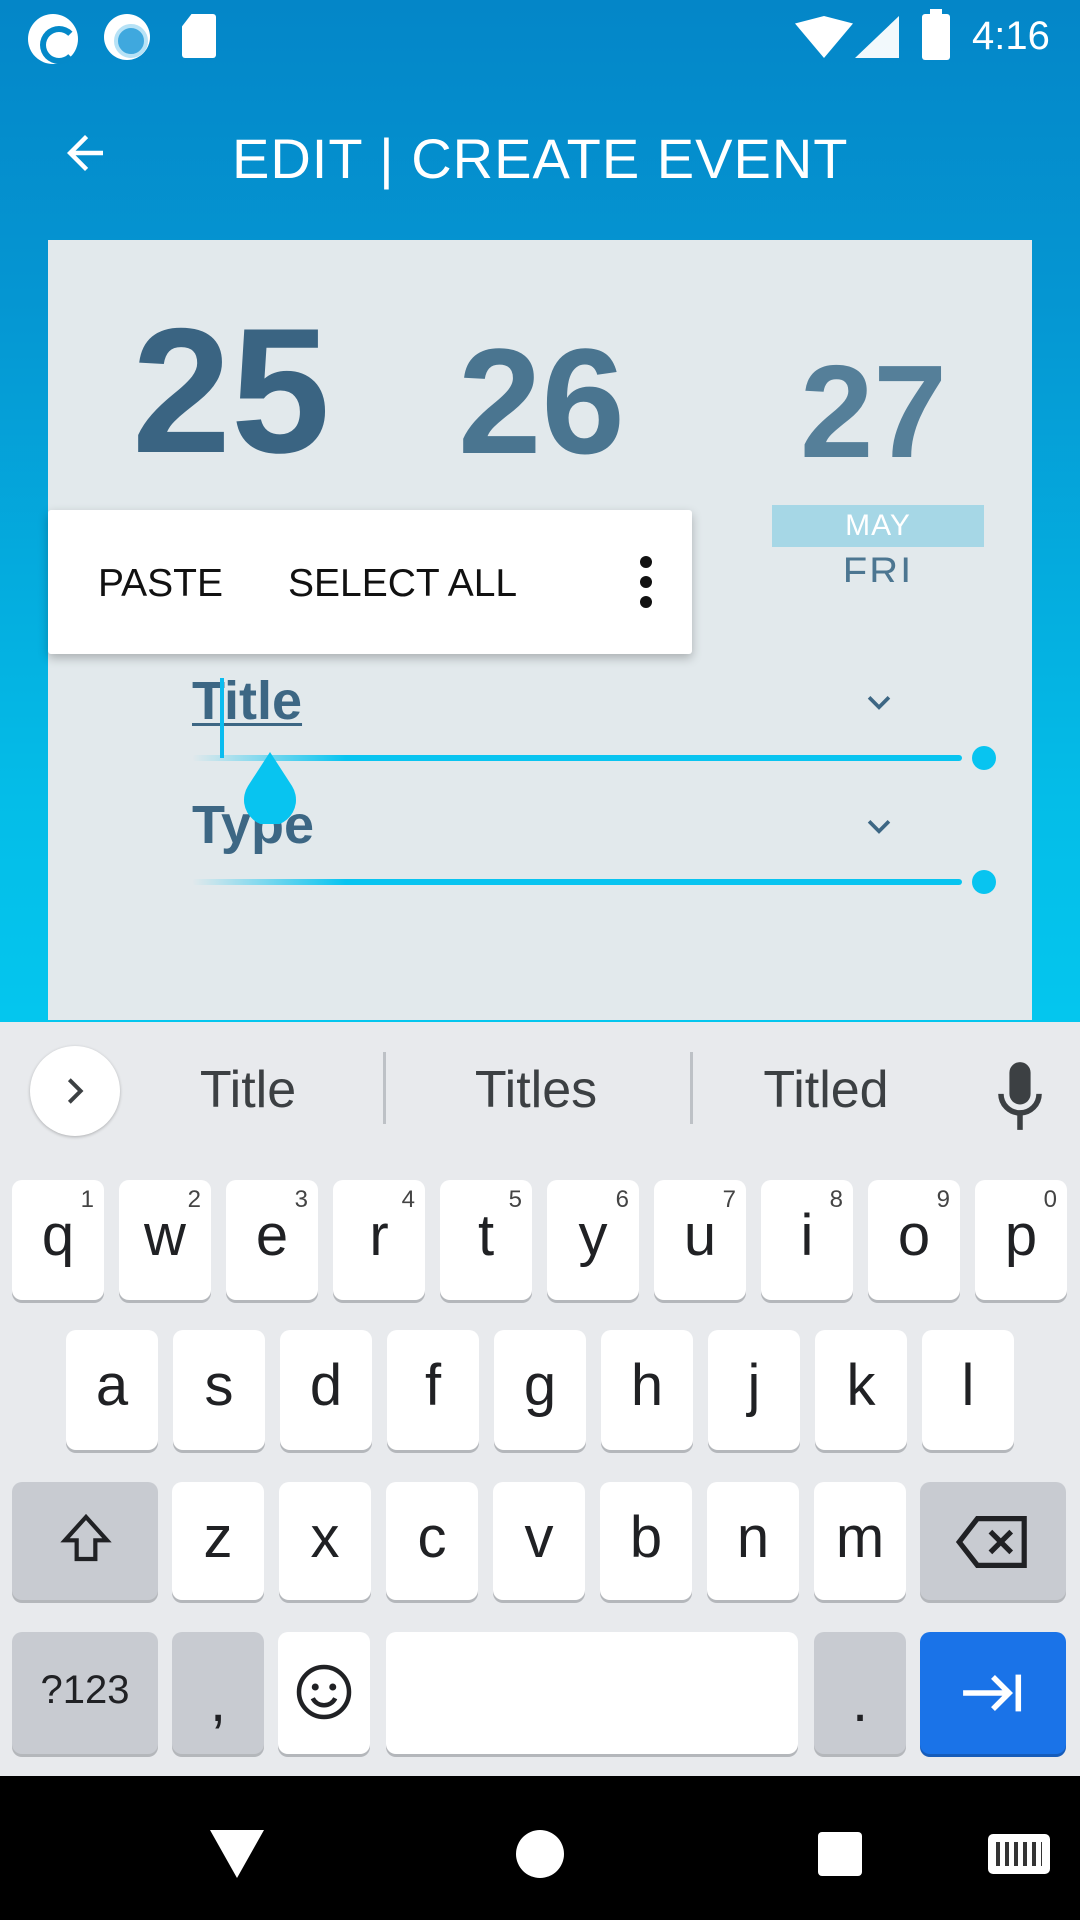 The width and height of the screenshot is (1080, 1920). I want to click on type-underline-dot, so click(984, 882).